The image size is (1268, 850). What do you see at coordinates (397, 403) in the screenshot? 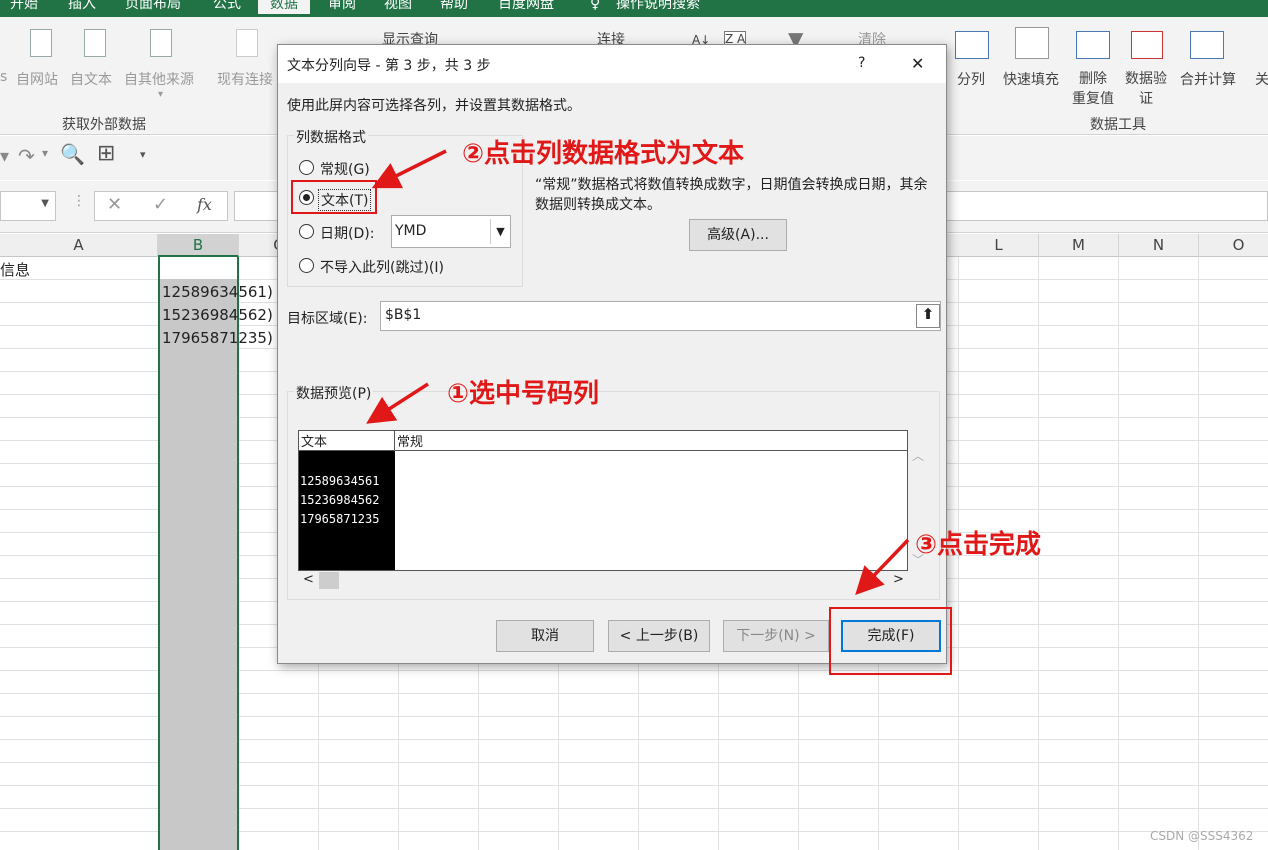
I see `arrow-step1` at bounding box center [397, 403].